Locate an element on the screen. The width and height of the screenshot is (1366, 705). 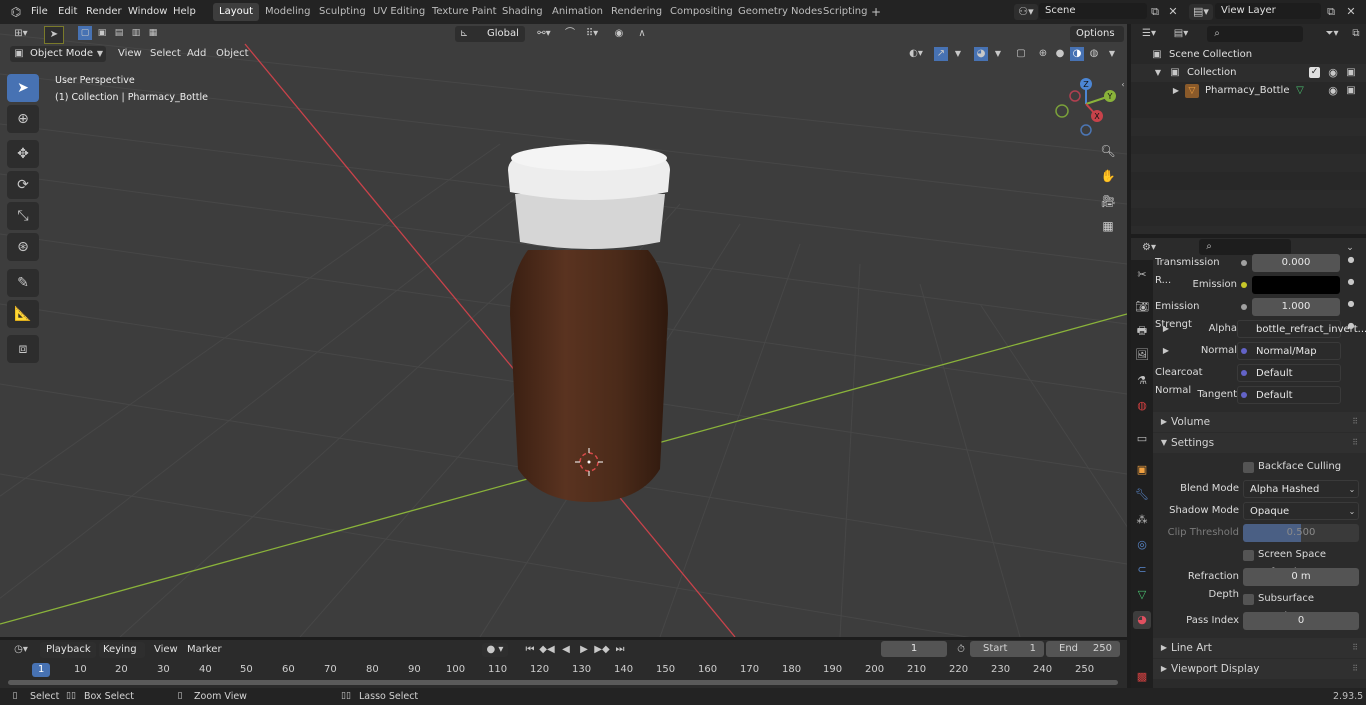
physics-tab-icon: ◎ is located at coordinates (1142, 545).